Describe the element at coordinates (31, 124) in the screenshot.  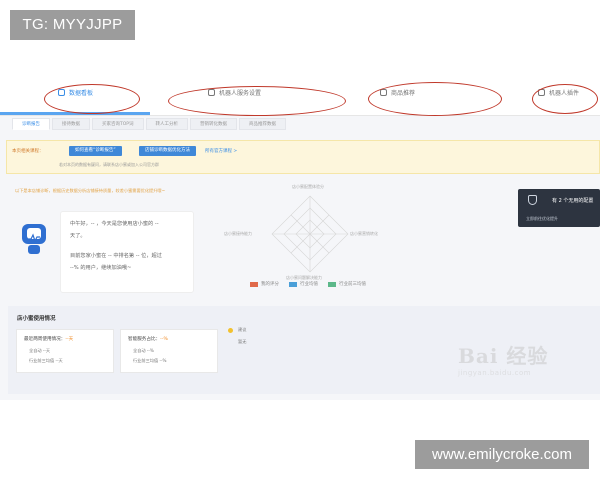
I see `subtab-diagnosis: 诊断报告` at that location.